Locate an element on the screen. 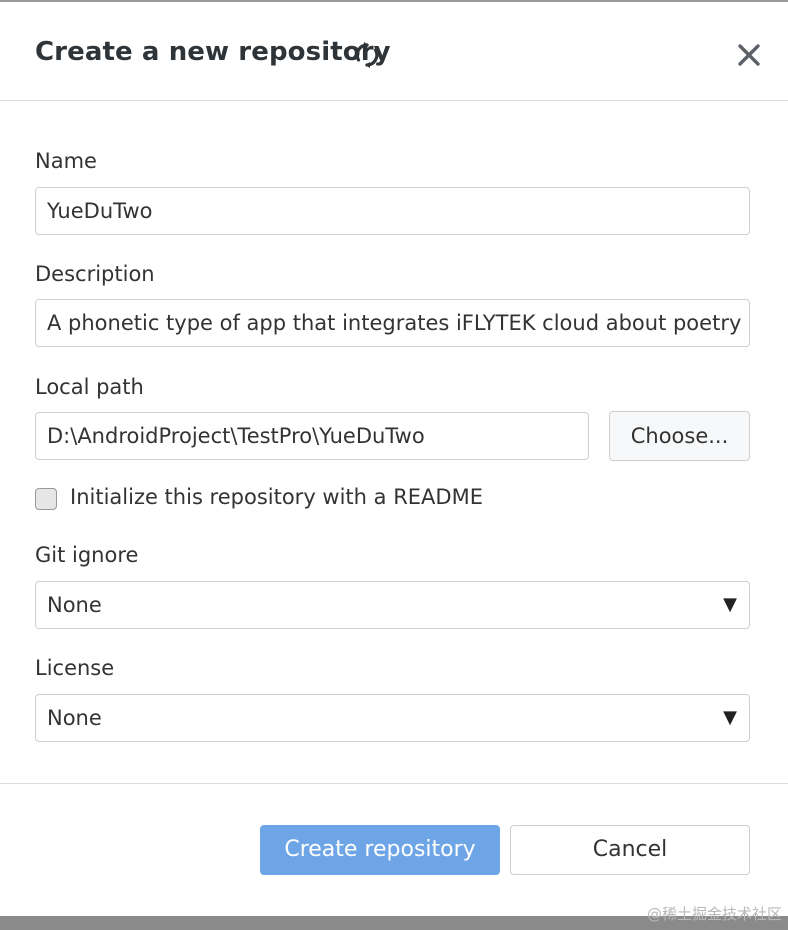 The width and height of the screenshot is (788, 930). license-selected-value: None is located at coordinates (74, 718).